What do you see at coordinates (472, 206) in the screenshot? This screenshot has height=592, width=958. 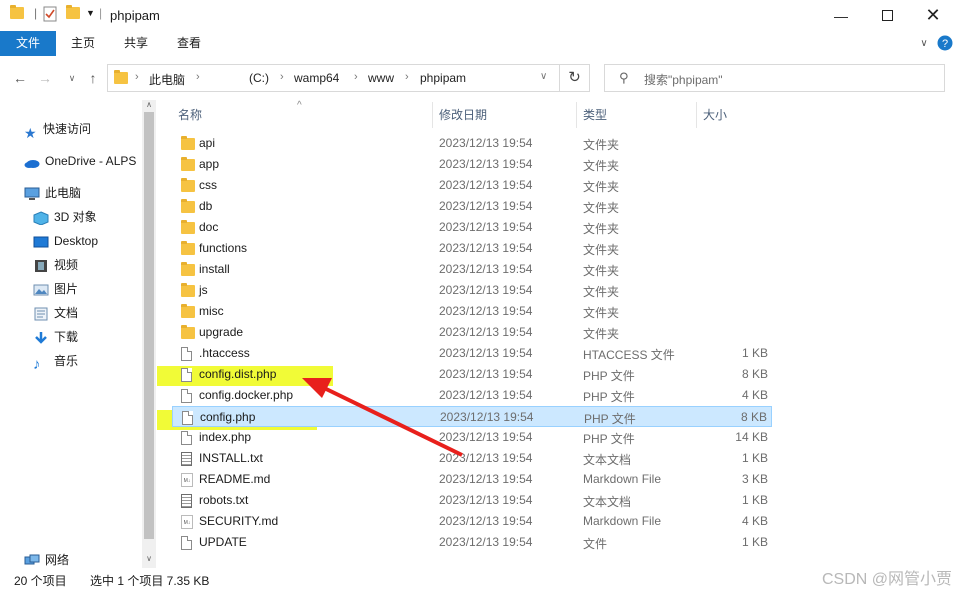 I see `file-row: db 2023/12/13 19:54 文件夹` at bounding box center [472, 206].